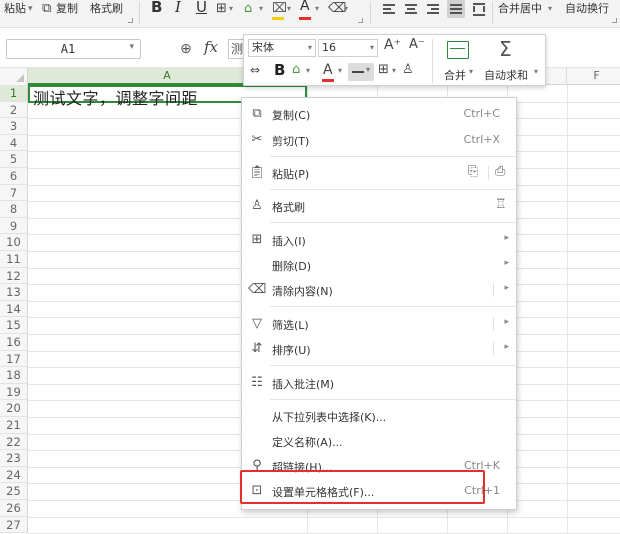 The height and width of the screenshot is (534, 620). Describe the element at coordinates (348, 48) in the screenshot. I see `font-size-select: 16 ▾` at that location.